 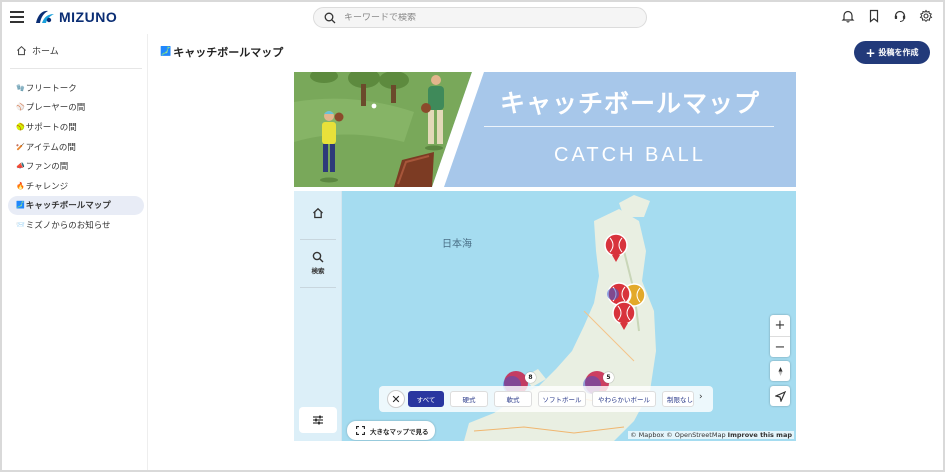 What do you see at coordinates (926, 16) in the screenshot?
I see `gear-icon` at bounding box center [926, 16].